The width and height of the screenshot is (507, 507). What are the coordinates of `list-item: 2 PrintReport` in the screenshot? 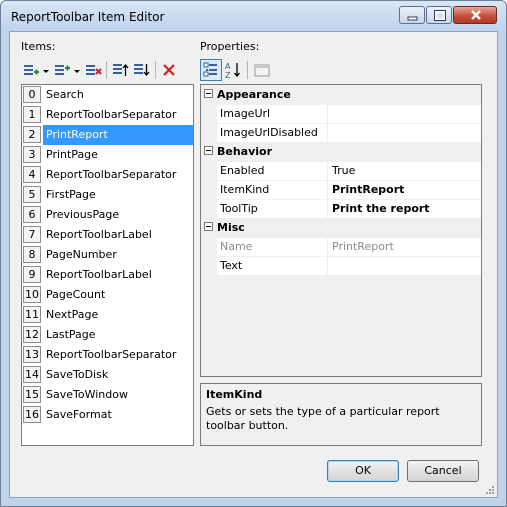 It's located at (107, 135).